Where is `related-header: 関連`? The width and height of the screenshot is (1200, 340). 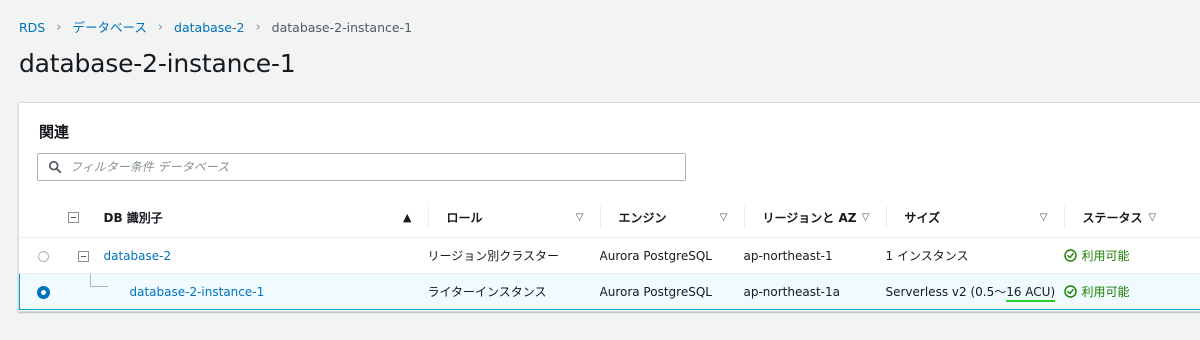 related-header: 関連 is located at coordinates (54, 132).